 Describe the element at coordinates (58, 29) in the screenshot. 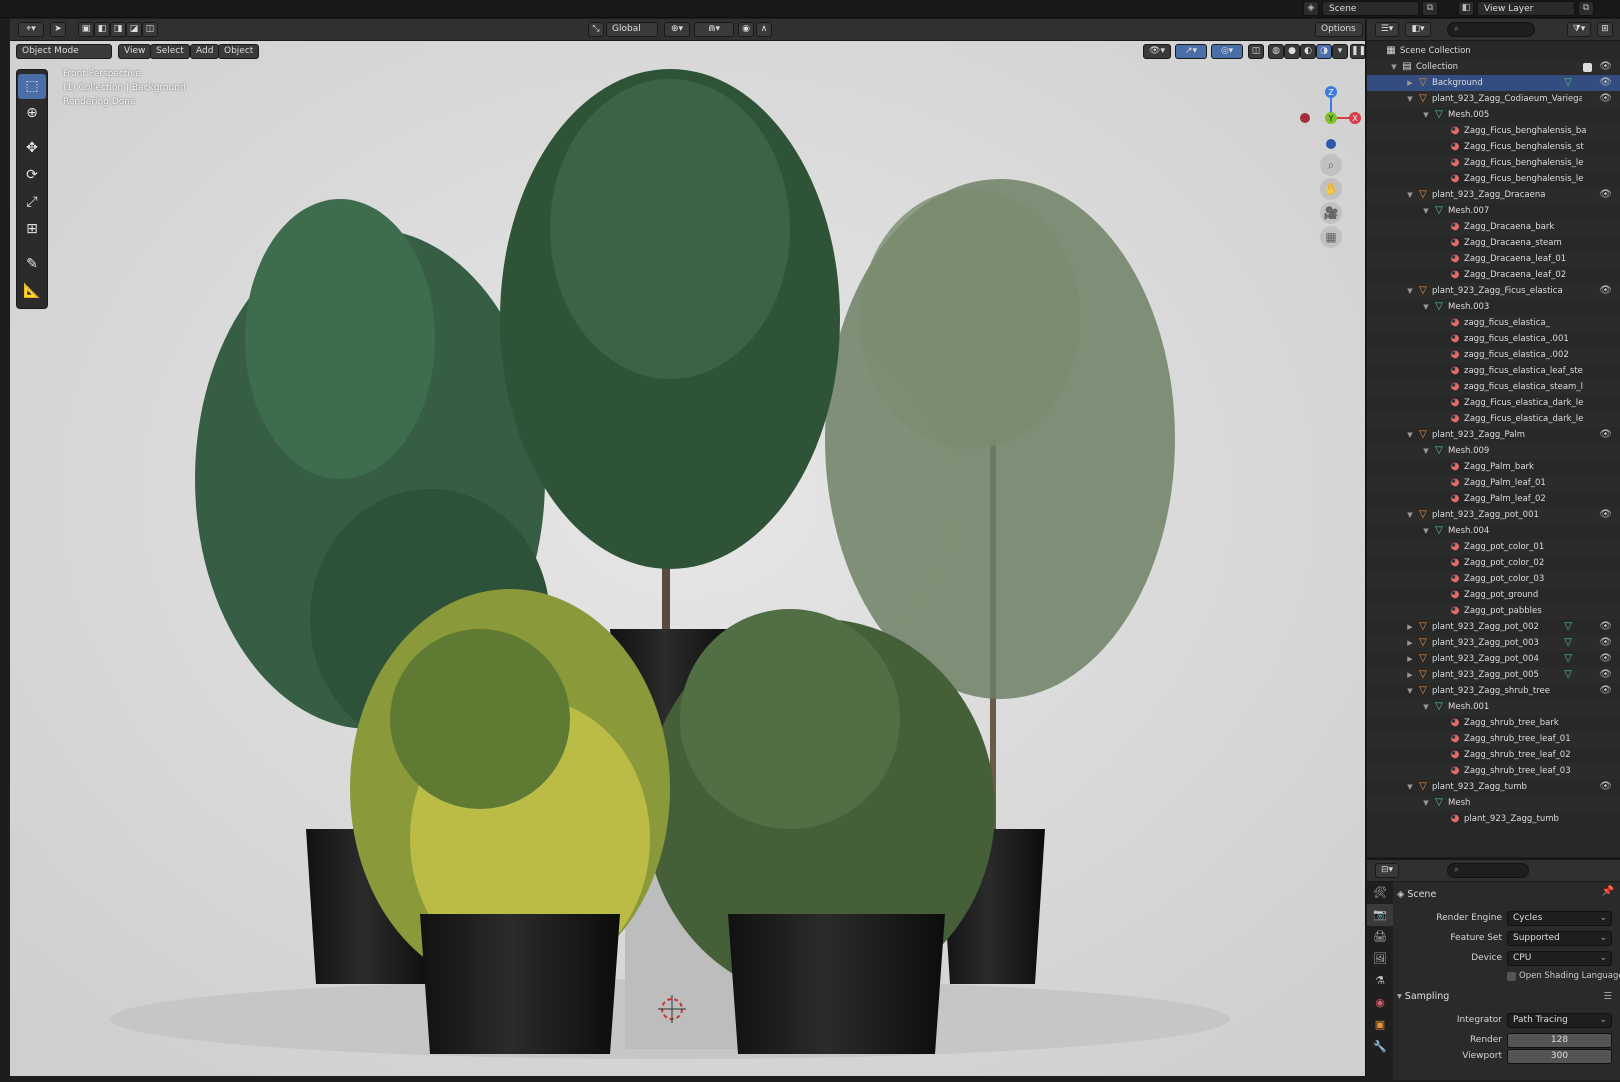

I see `select-tool-icon: ➤` at that location.